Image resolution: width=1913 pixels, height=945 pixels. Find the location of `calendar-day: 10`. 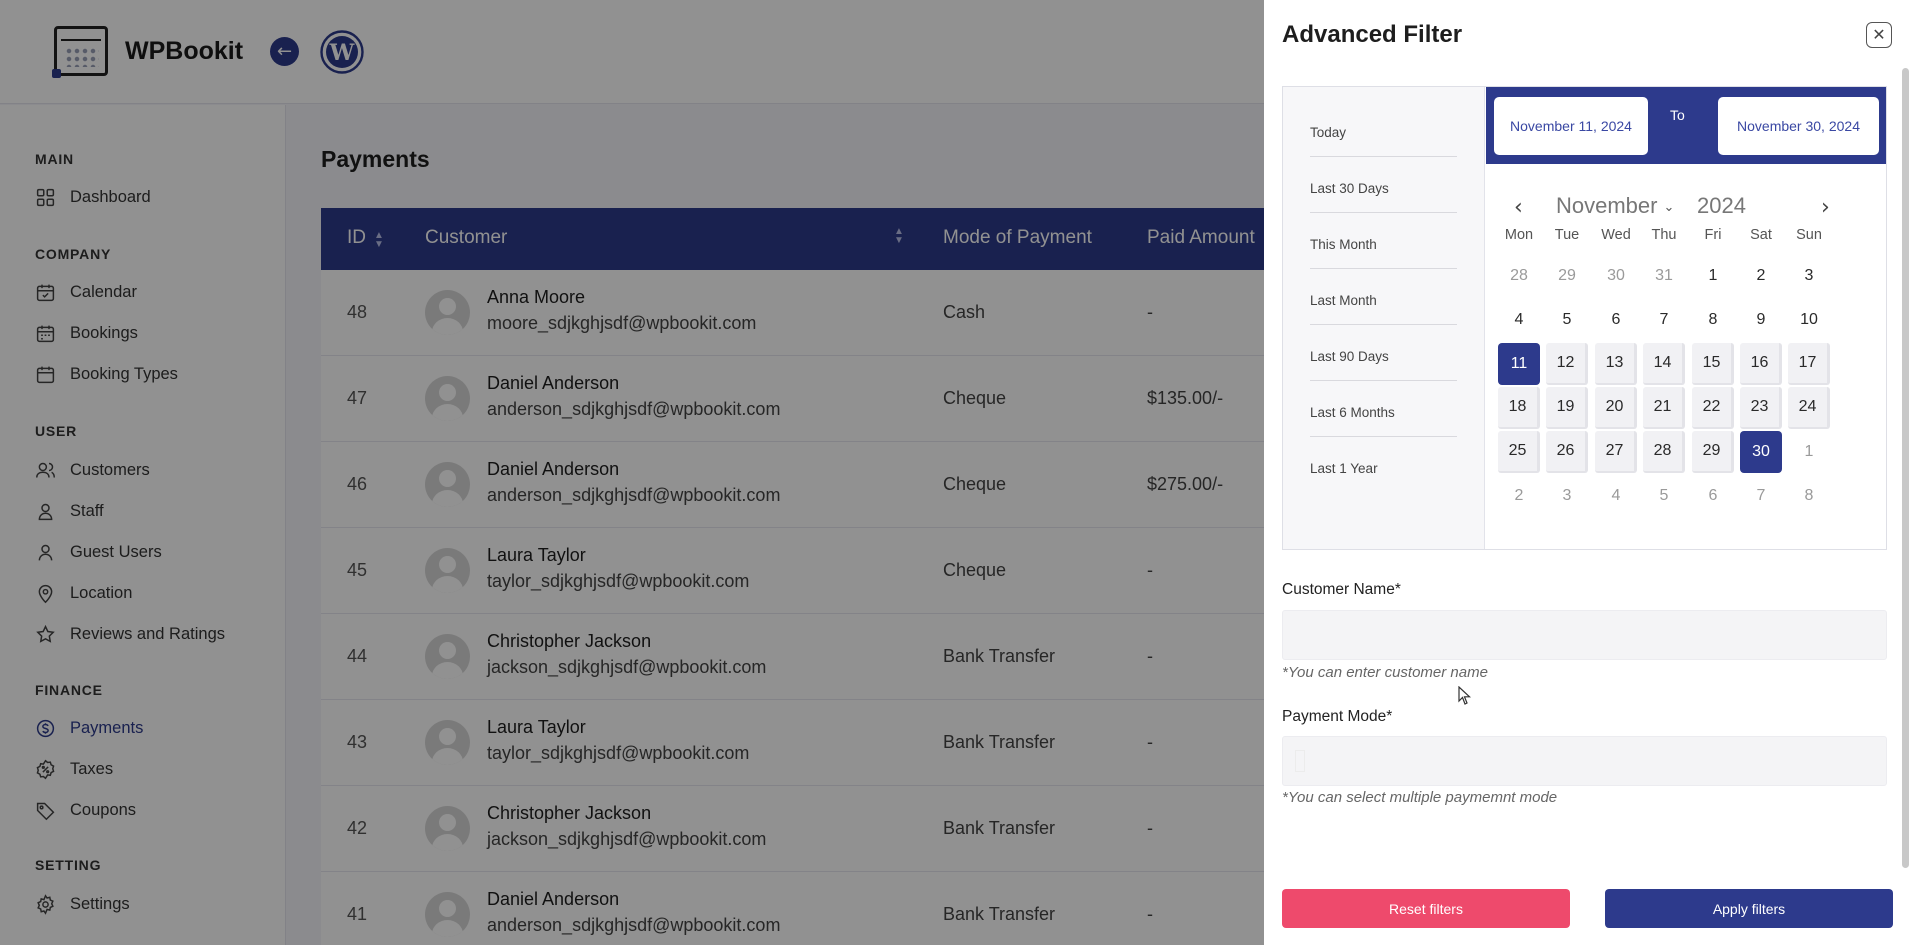

calendar-day: 10 is located at coordinates (1809, 320).